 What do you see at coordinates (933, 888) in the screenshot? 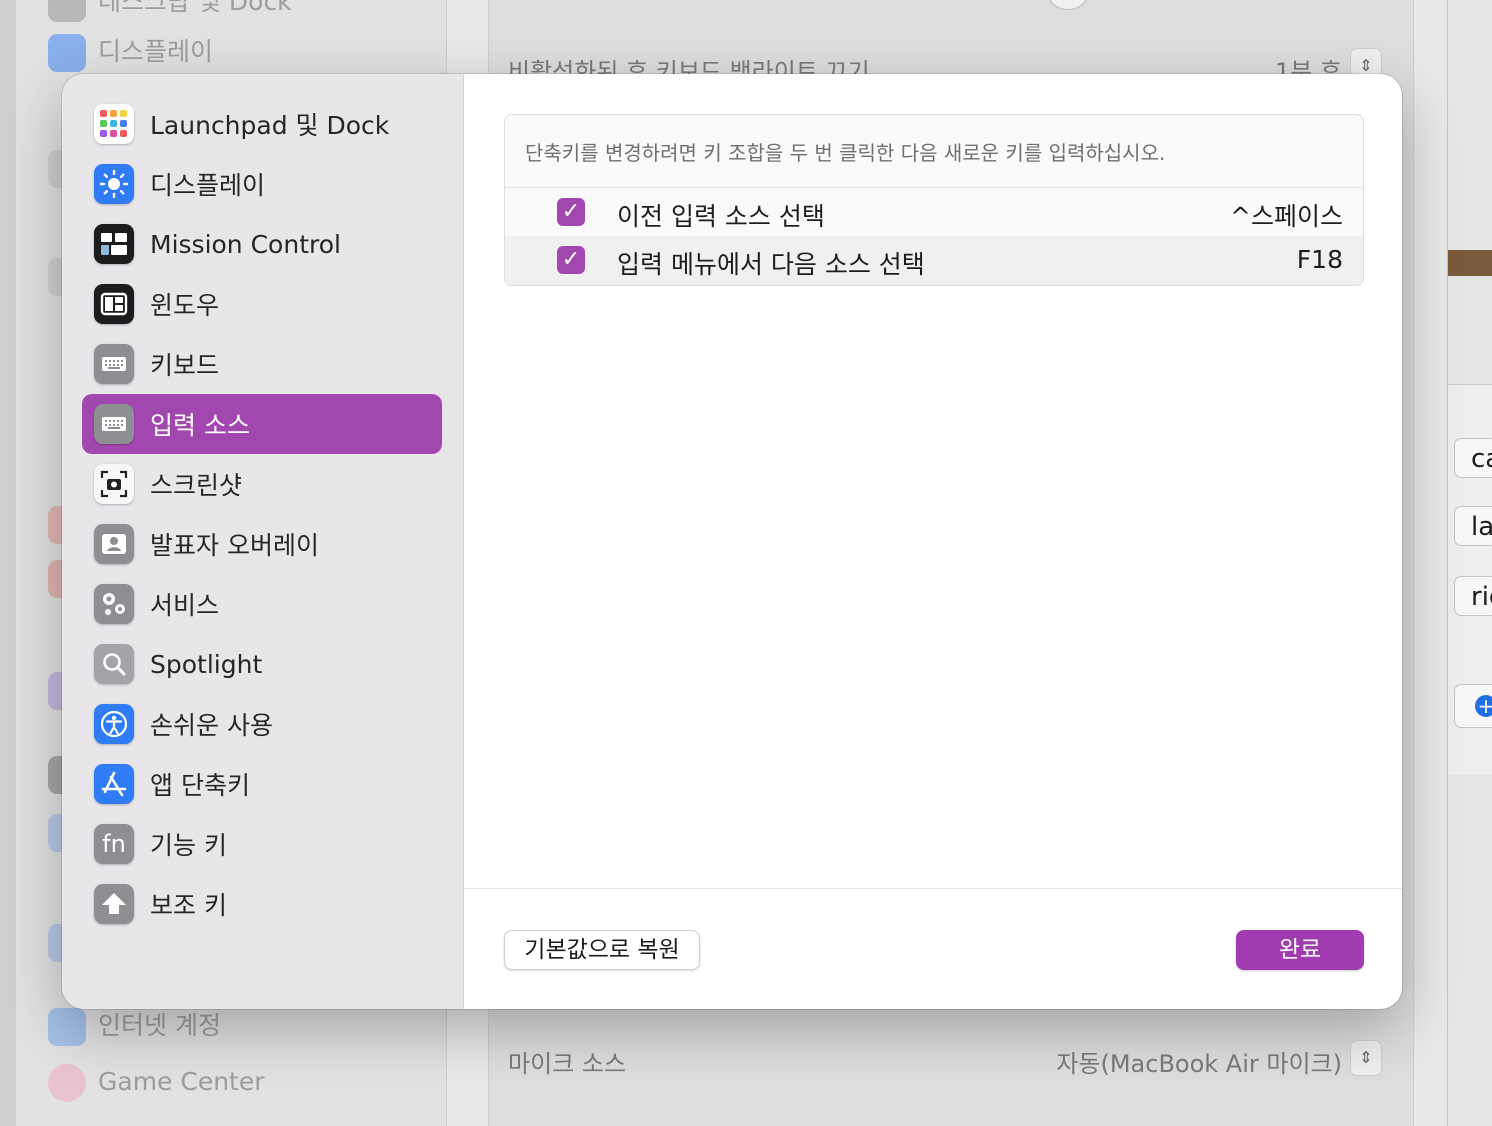
I see `footer-divider` at bounding box center [933, 888].